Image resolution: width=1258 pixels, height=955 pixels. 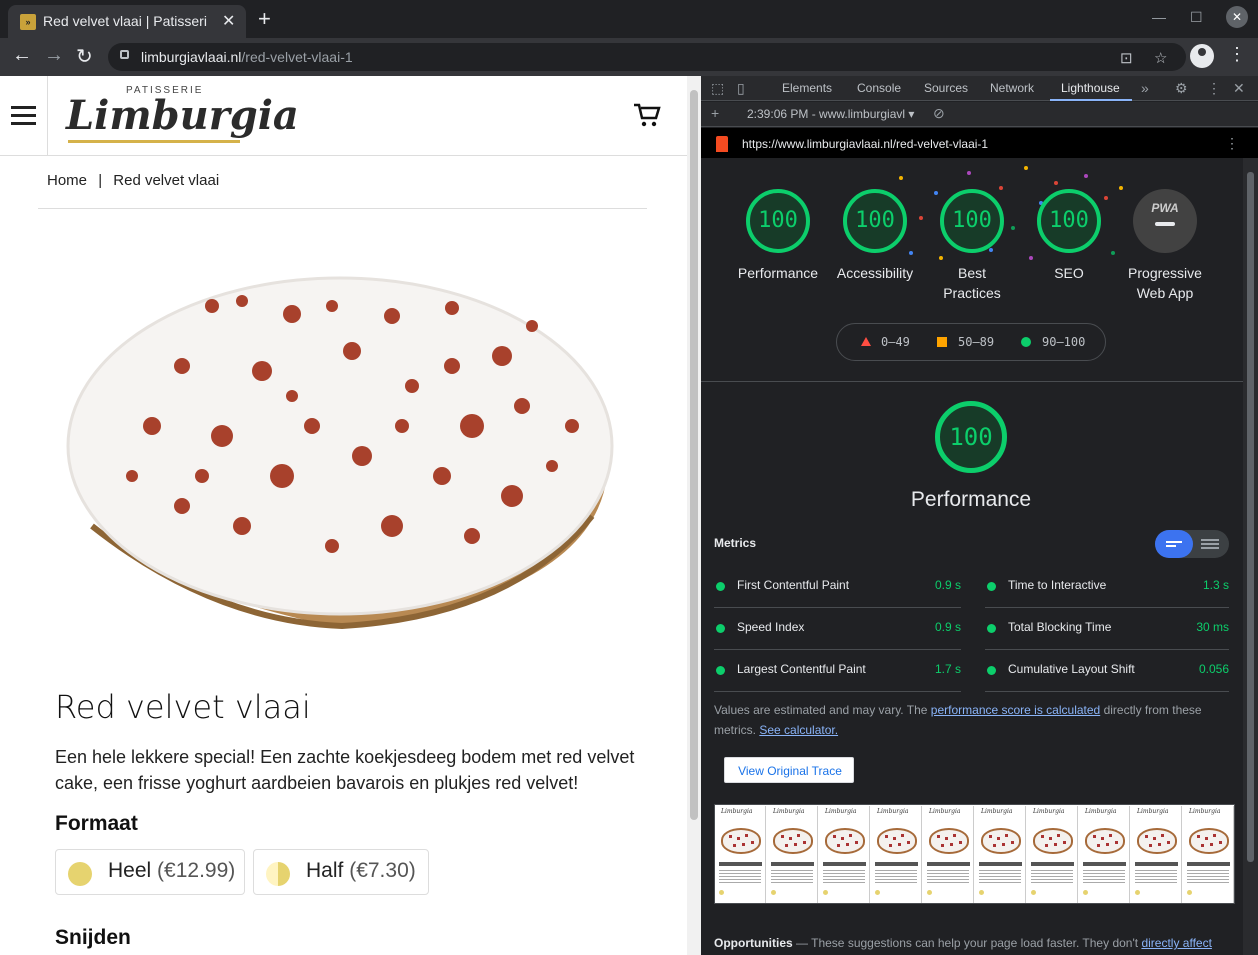 I want to click on reload-icon: ↻, so click(x=84, y=56).